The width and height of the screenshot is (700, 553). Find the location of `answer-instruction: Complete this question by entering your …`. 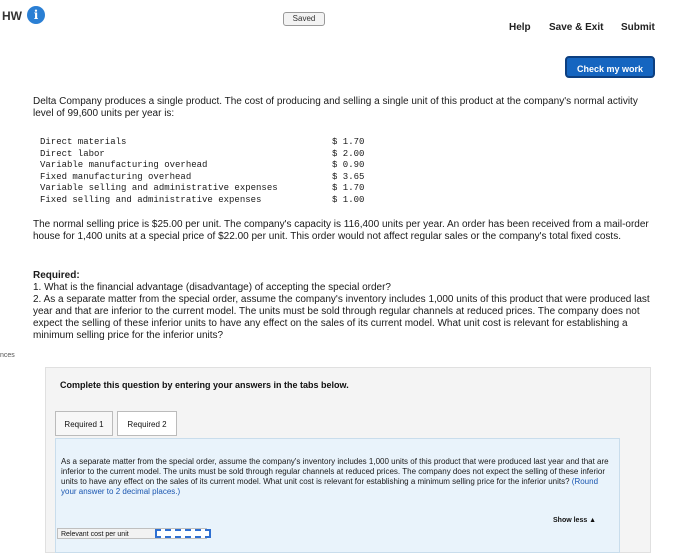

answer-instruction: Complete this question by entering your … is located at coordinates (204, 385).